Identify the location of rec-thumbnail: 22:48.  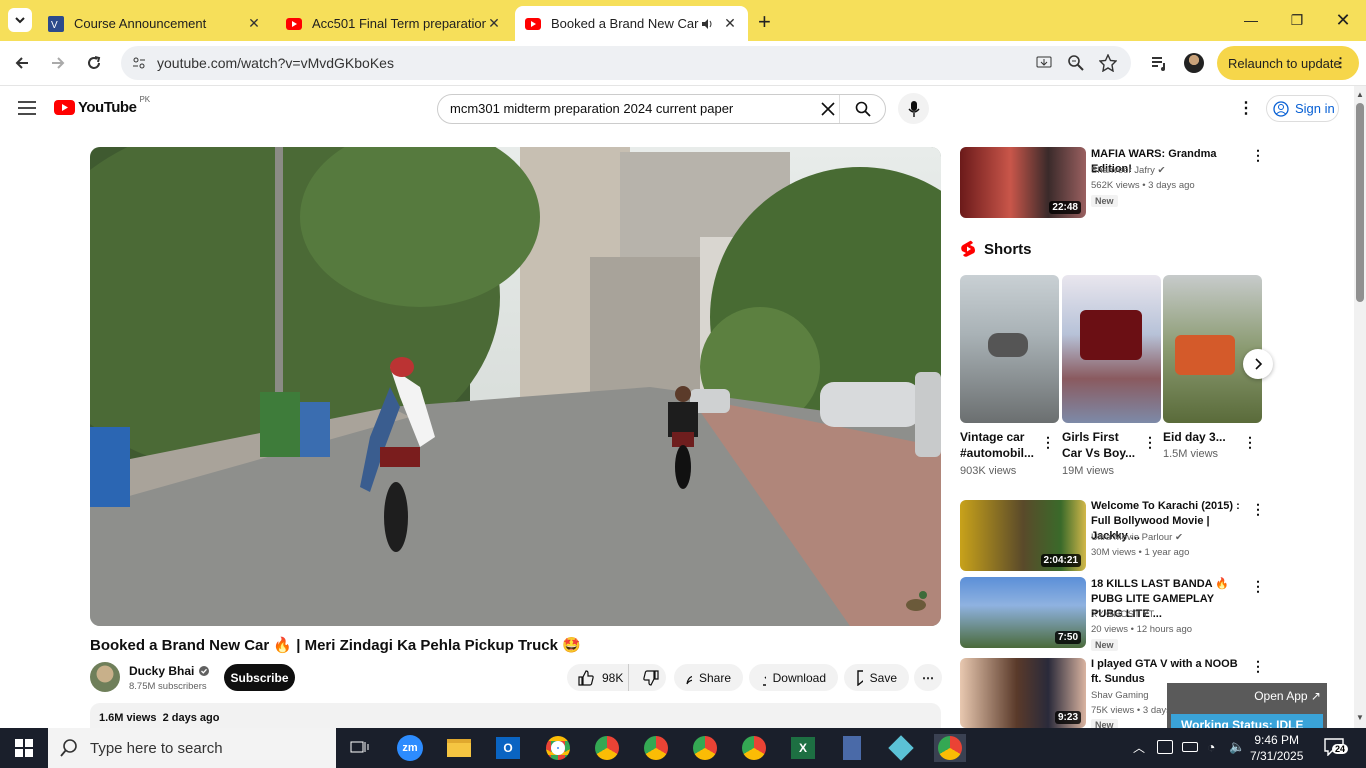
(1023, 182).